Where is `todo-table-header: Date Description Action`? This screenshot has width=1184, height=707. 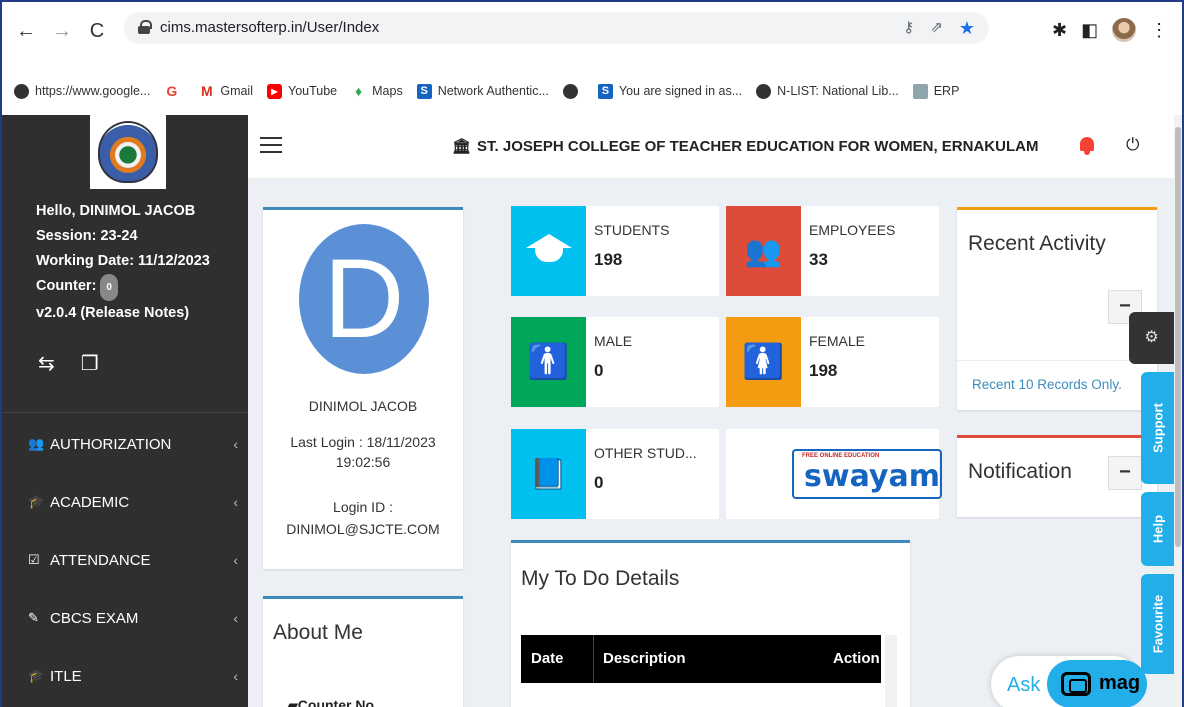 todo-table-header: Date Description Action is located at coordinates (701, 659).